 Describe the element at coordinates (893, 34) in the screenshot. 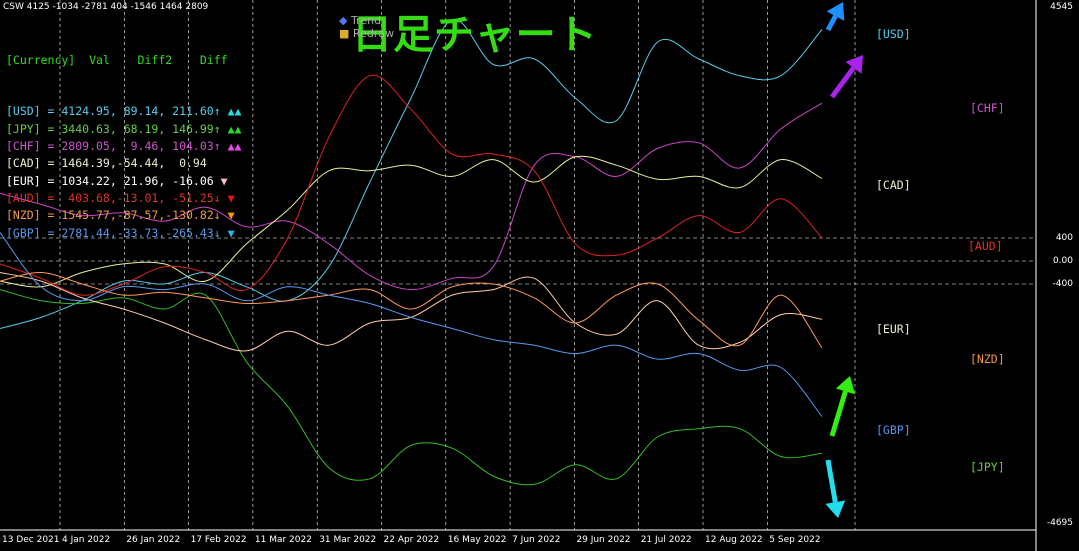

I see `currency-label-usd: [USD]` at that location.